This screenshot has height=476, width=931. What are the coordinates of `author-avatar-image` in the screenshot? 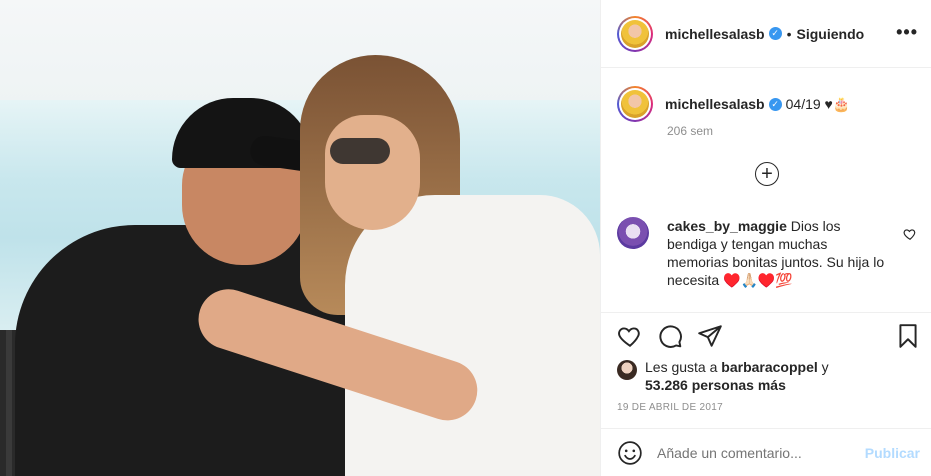 It's located at (635, 33).